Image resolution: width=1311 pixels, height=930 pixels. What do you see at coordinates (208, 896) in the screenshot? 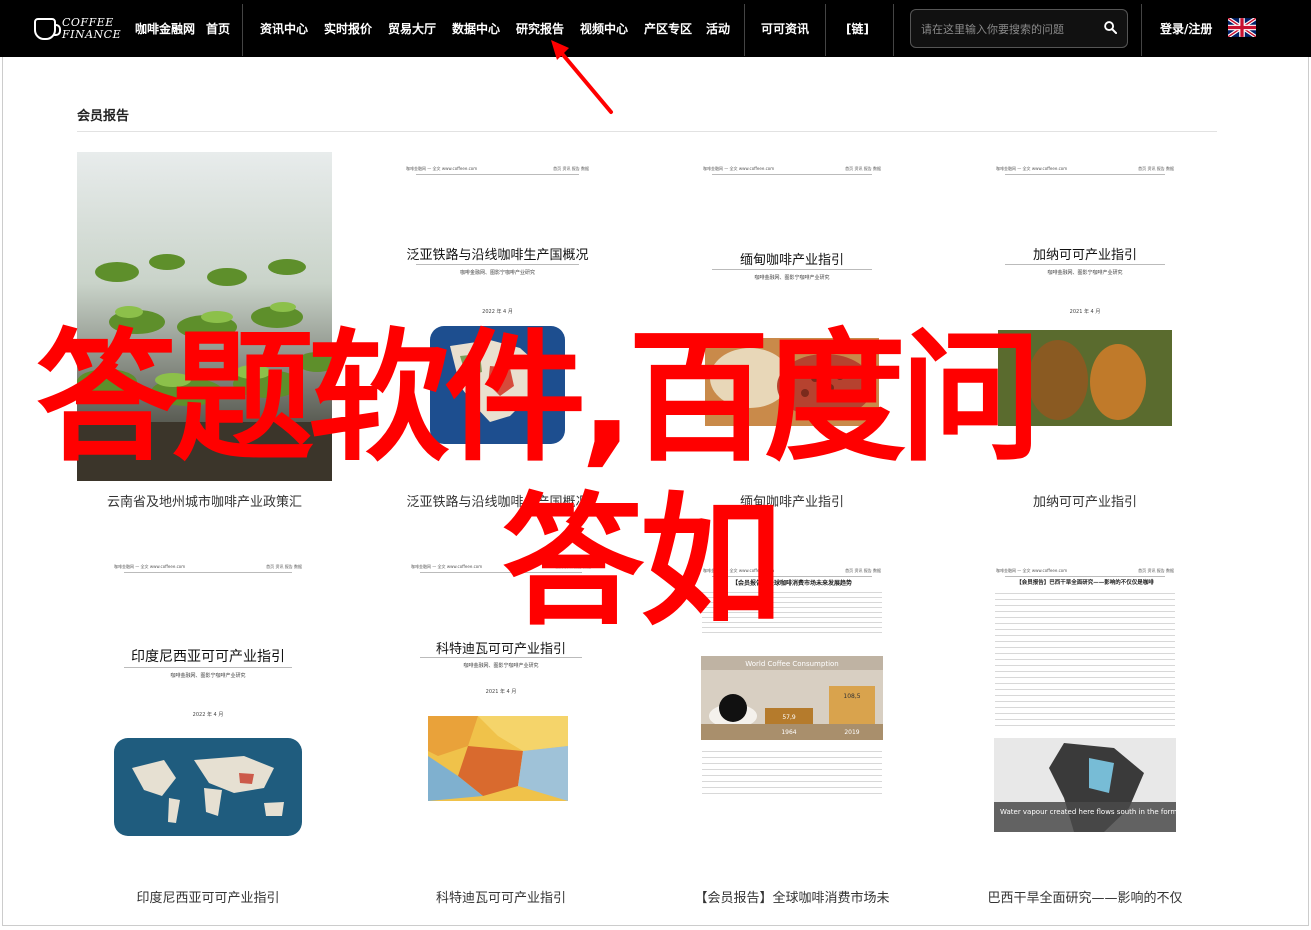
I see `report-caption-indonesia: 印度尼西亚可可产业指引` at bounding box center [208, 896].